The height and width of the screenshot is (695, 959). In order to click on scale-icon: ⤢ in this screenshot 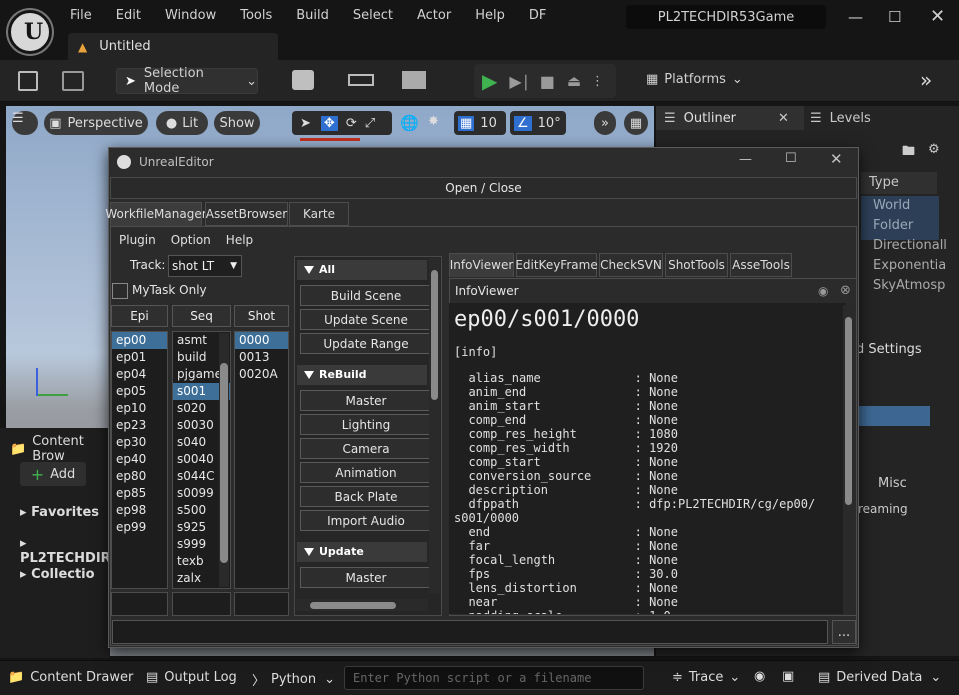, I will do `click(370, 123)`.